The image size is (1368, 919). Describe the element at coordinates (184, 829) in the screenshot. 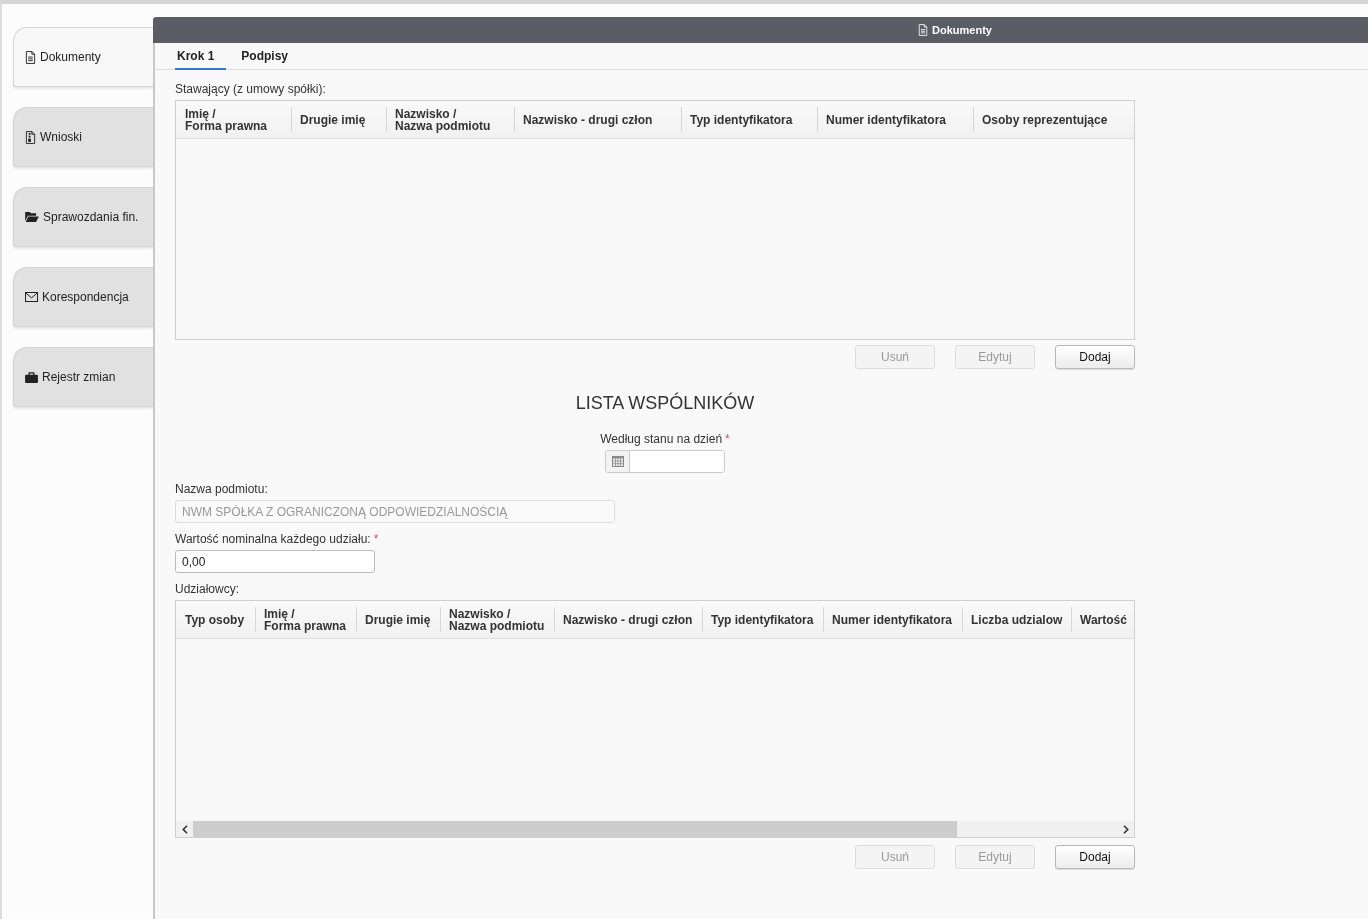

I see `chevron-left-icon` at that location.